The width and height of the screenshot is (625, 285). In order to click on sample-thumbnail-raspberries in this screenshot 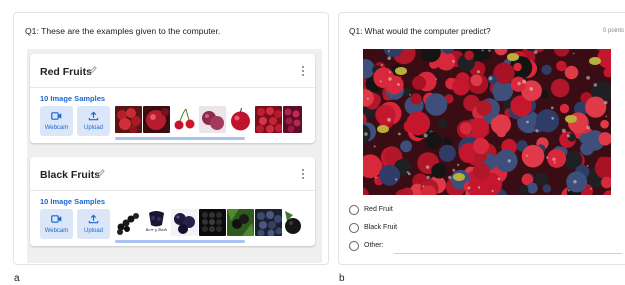, I will do `click(268, 119)`.